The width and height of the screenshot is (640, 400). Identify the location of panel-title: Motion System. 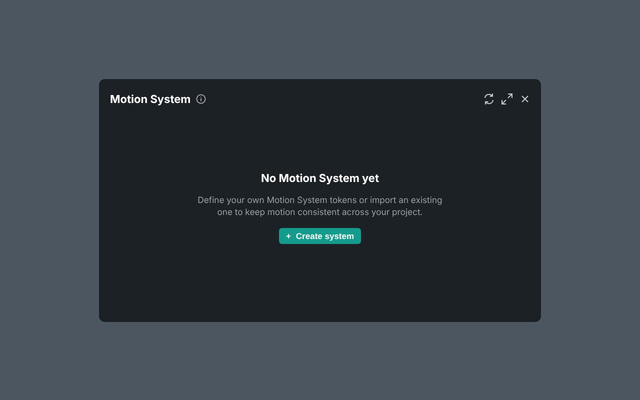
(150, 99).